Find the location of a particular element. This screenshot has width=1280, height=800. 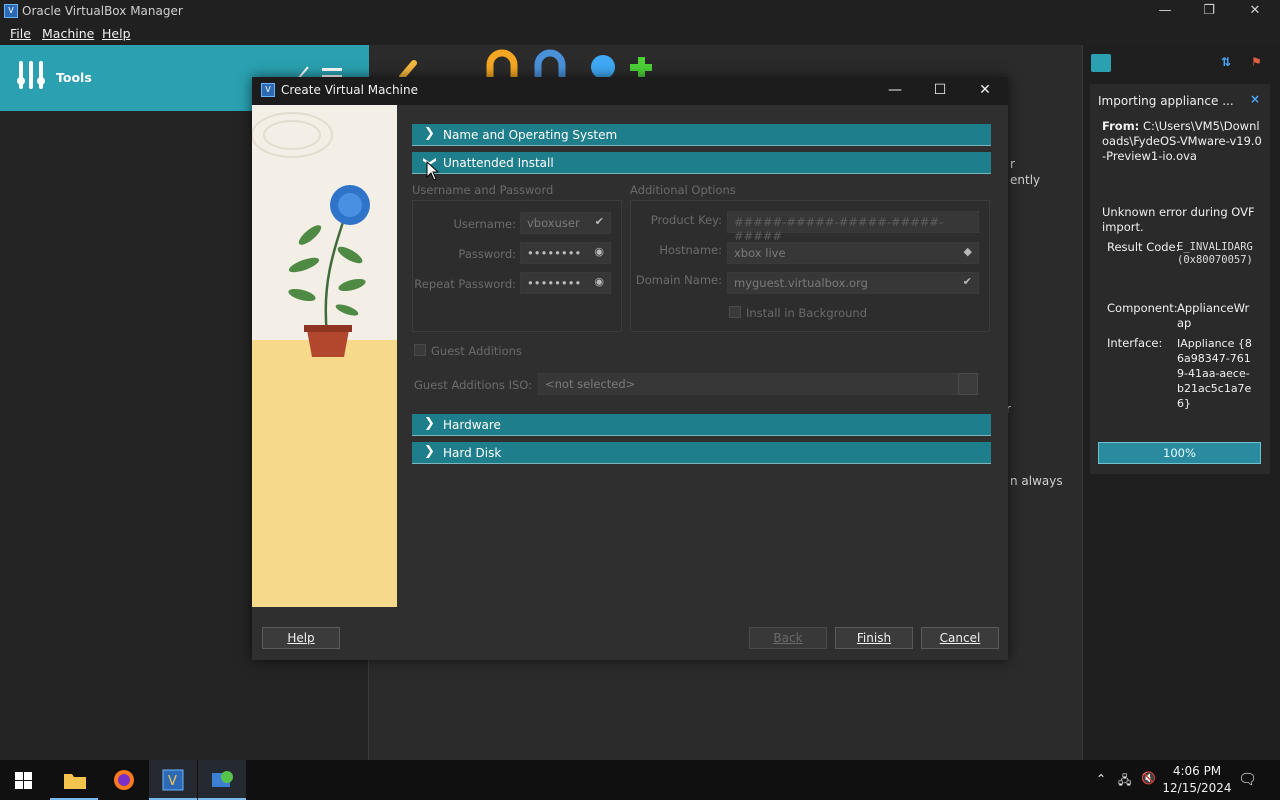

import-progress-bar: 100% is located at coordinates (1179, 453).